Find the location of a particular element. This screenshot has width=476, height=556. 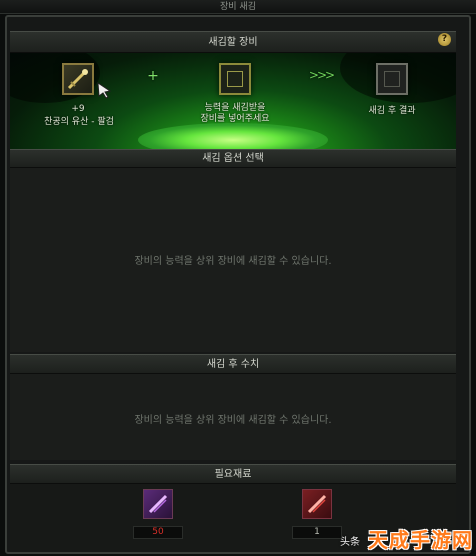

watermark-logo-text: 天成手游网 is located at coordinates (420, 540).